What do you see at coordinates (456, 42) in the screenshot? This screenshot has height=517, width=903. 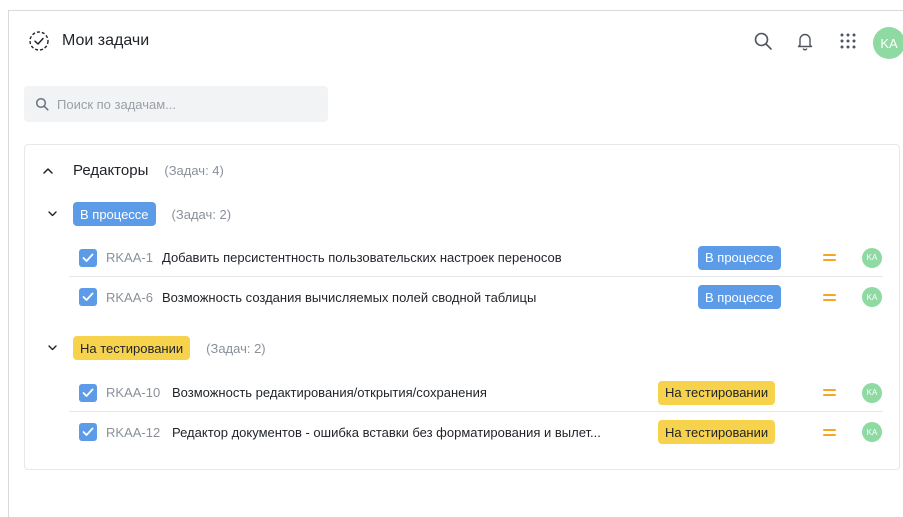 I see `header: Мои задачи KA` at bounding box center [456, 42].